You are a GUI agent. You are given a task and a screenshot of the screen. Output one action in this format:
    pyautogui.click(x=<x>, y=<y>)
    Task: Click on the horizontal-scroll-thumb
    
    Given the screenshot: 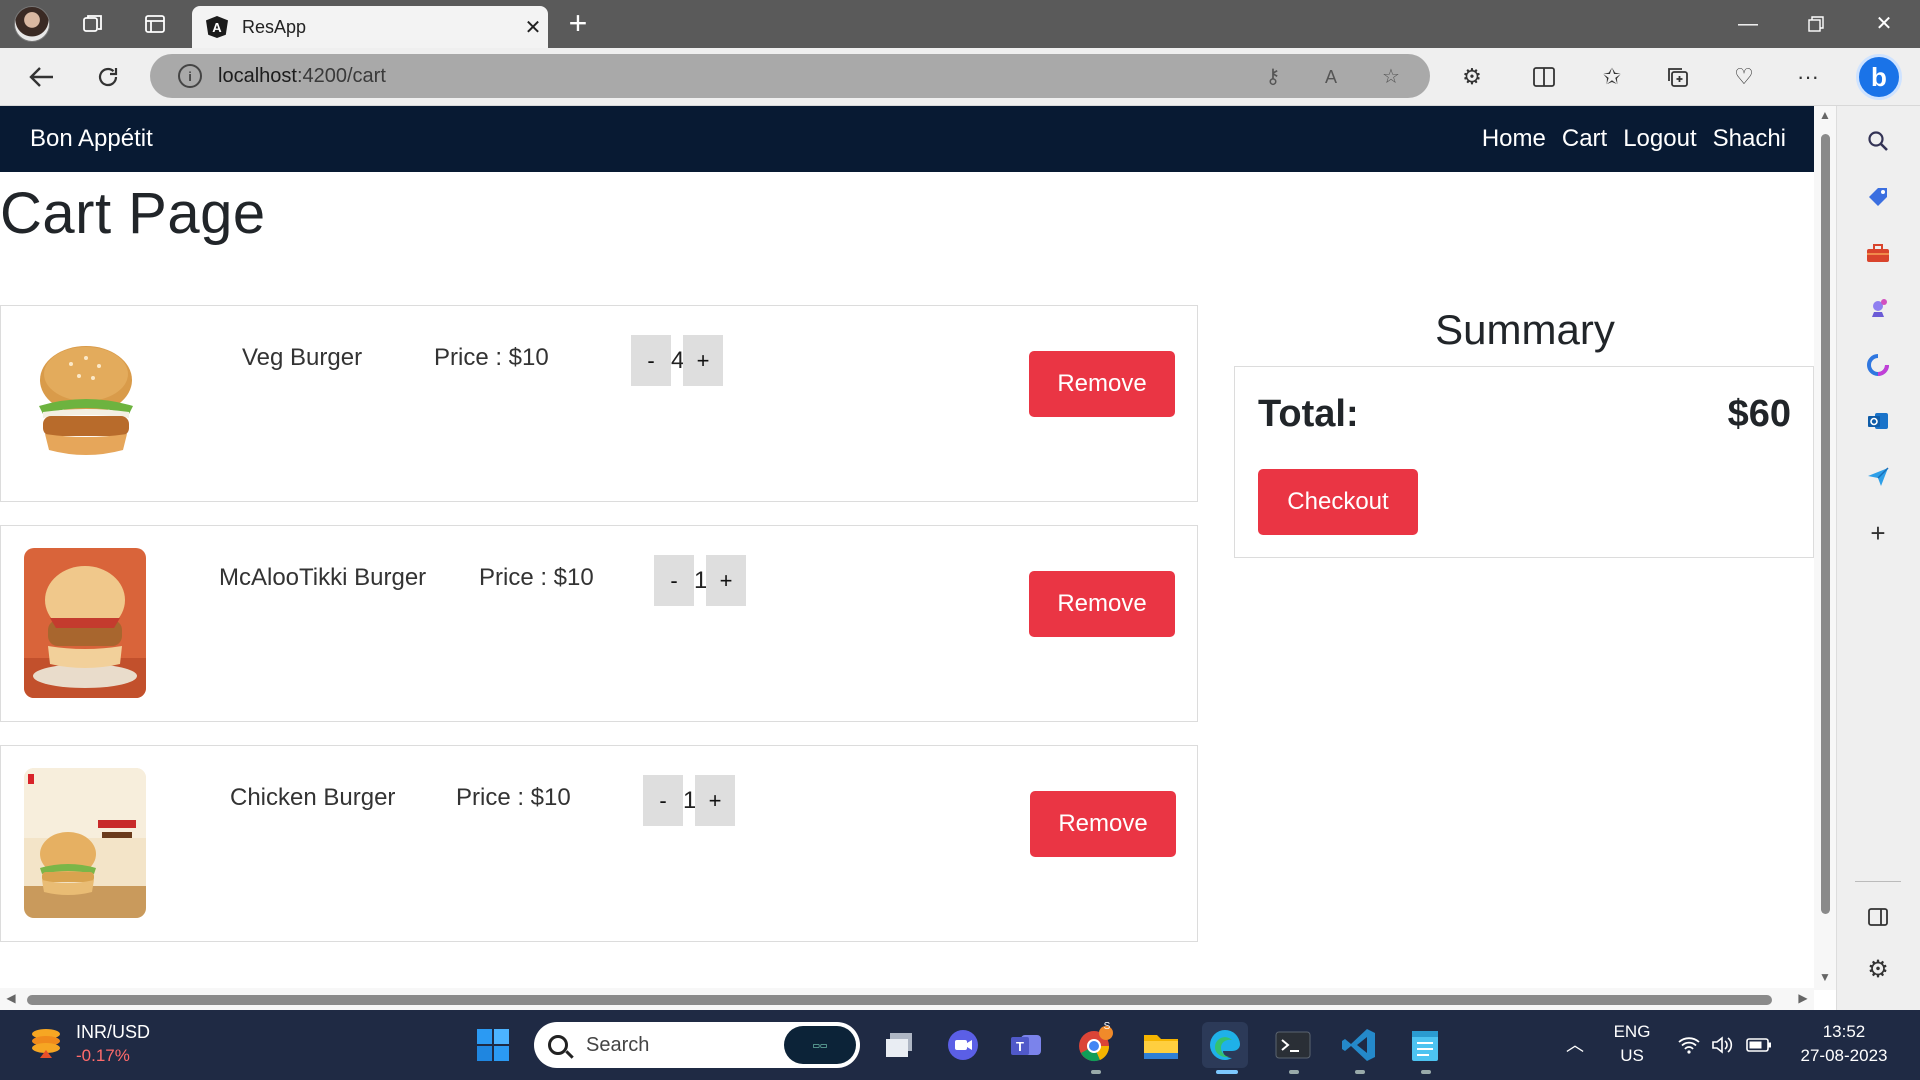 What is the action you would take?
    pyautogui.click(x=899, y=1000)
    